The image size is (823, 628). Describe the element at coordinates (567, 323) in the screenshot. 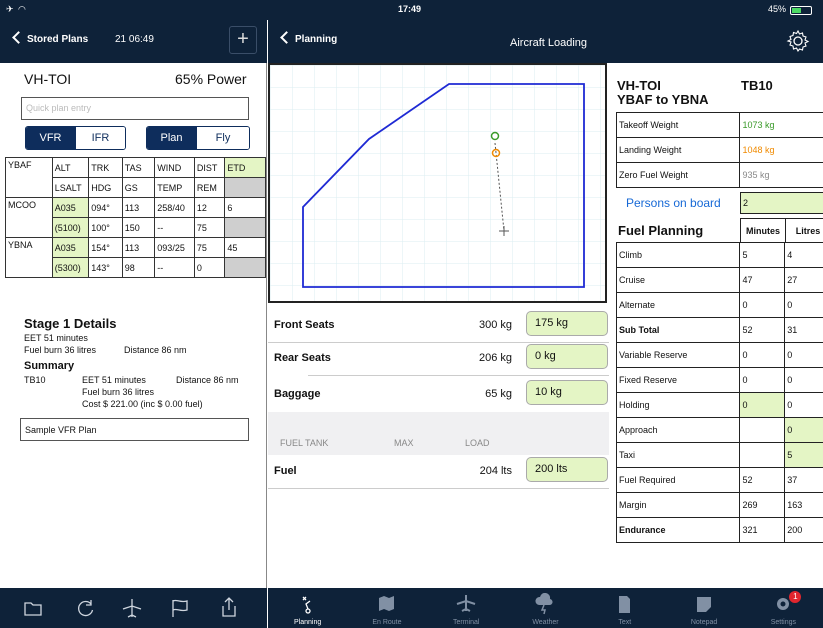

I see `station-load-input: 175 kg` at that location.